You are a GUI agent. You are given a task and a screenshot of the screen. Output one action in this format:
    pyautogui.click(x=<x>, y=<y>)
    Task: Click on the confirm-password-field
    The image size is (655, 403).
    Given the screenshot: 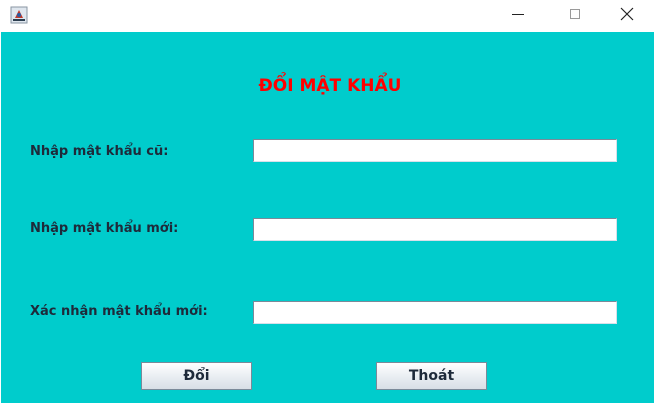 What is the action you would take?
    pyautogui.click(x=435, y=312)
    